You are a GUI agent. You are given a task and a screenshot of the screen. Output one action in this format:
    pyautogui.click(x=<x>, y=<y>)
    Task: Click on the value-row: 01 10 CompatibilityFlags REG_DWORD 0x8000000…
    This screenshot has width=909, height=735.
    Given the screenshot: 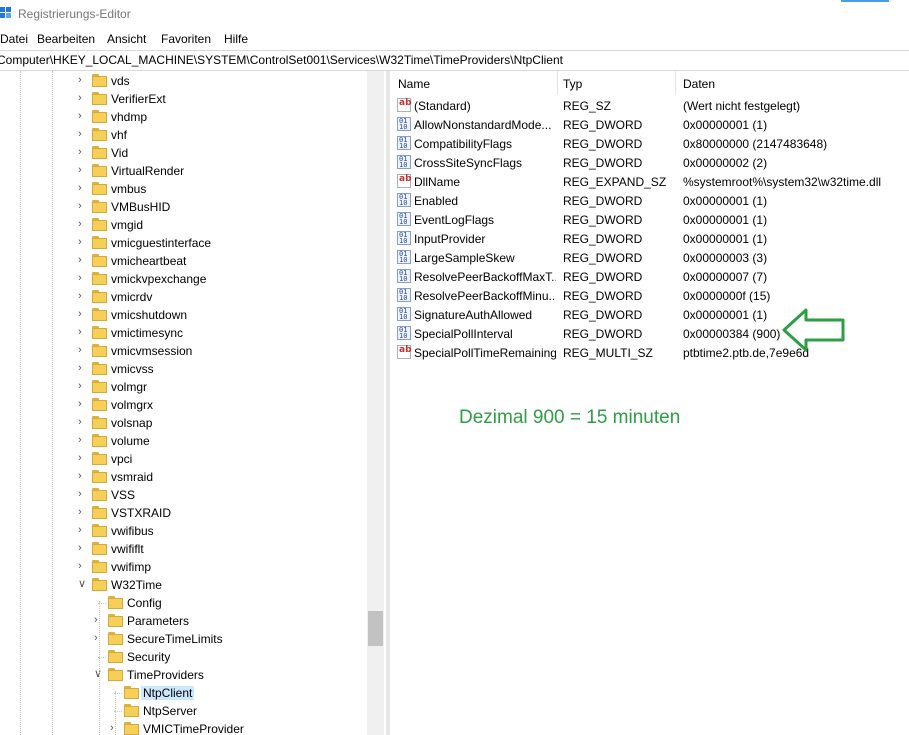 What is the action you would take?
    pyautogui.click(x=650, y=143)
    